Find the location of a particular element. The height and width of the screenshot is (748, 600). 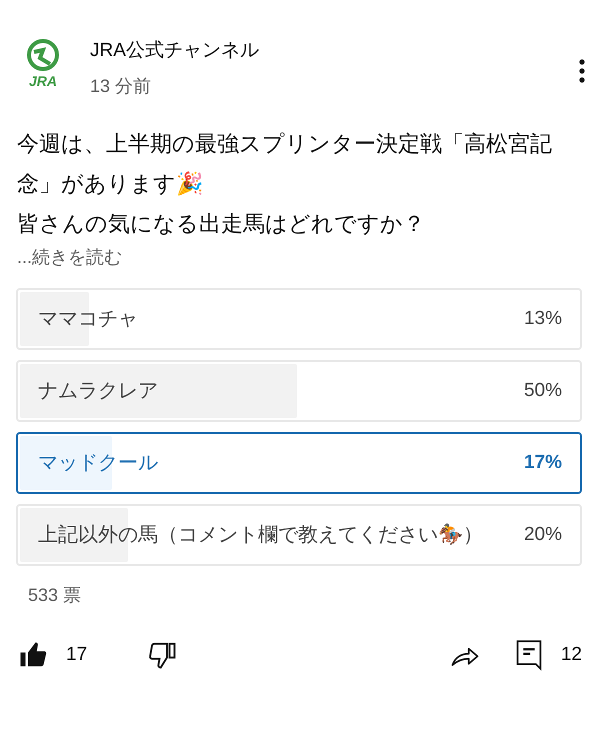

poll-option: ママコチャ 13% is located at coordinates (299, 319).